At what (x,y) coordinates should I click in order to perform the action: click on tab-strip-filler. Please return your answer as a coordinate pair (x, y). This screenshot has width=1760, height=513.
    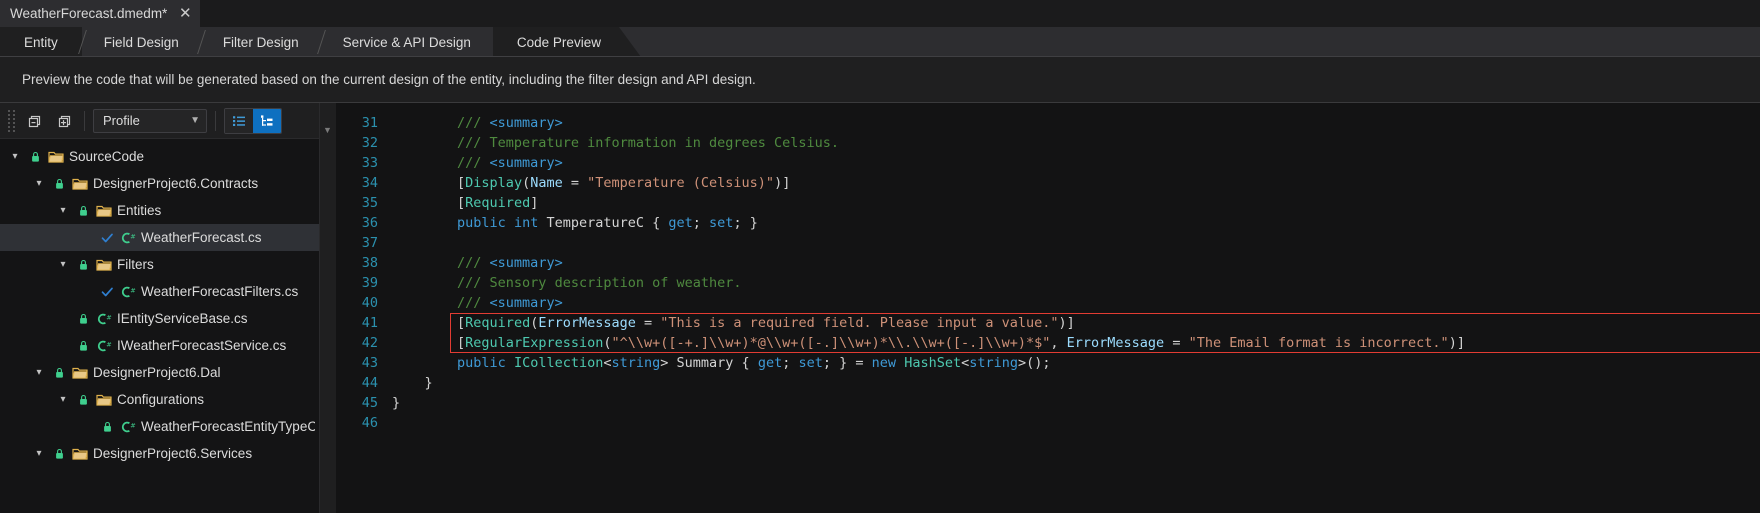
    Looking at the image, I should click on (1200, 42).